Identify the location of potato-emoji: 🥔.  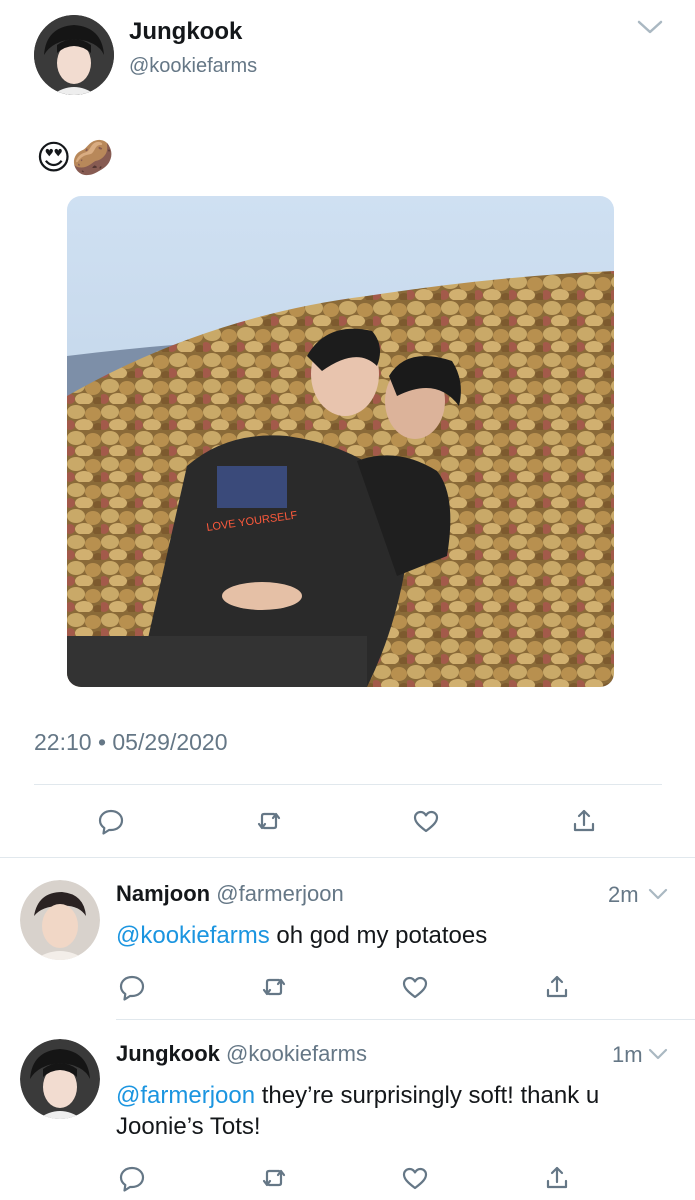
(92, 158).